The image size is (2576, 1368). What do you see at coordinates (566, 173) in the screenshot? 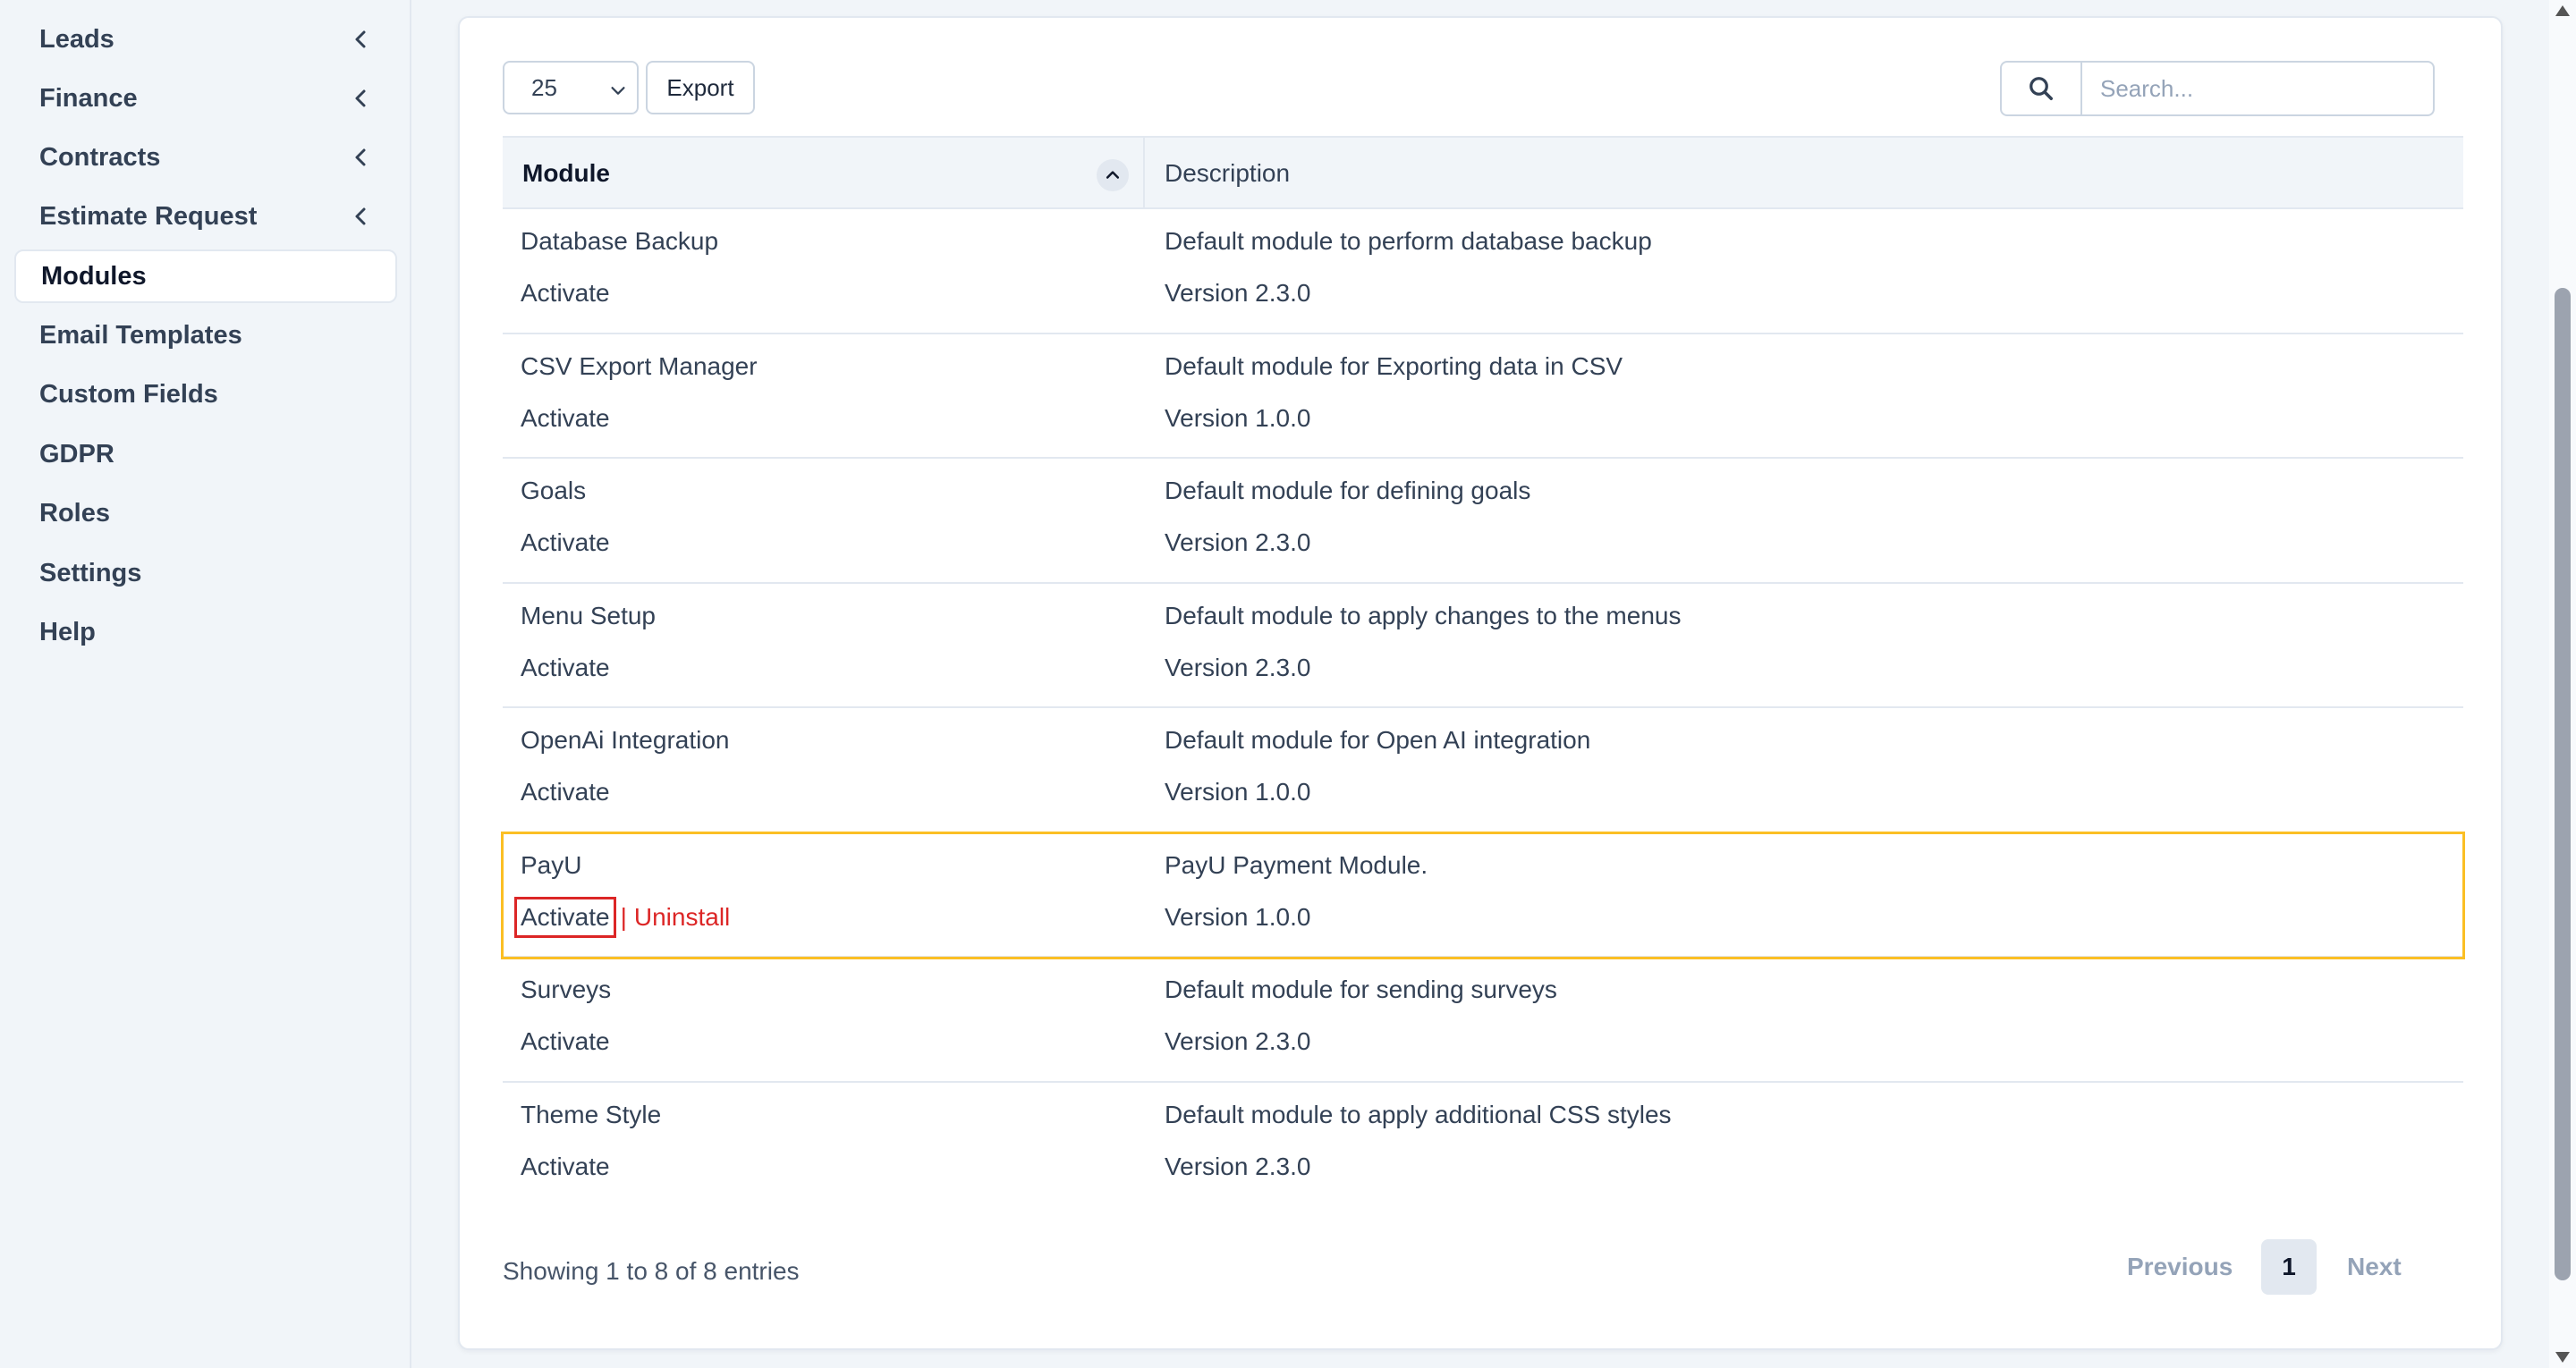
I see `column-header-label: Module` at bounding box center [566, 173].